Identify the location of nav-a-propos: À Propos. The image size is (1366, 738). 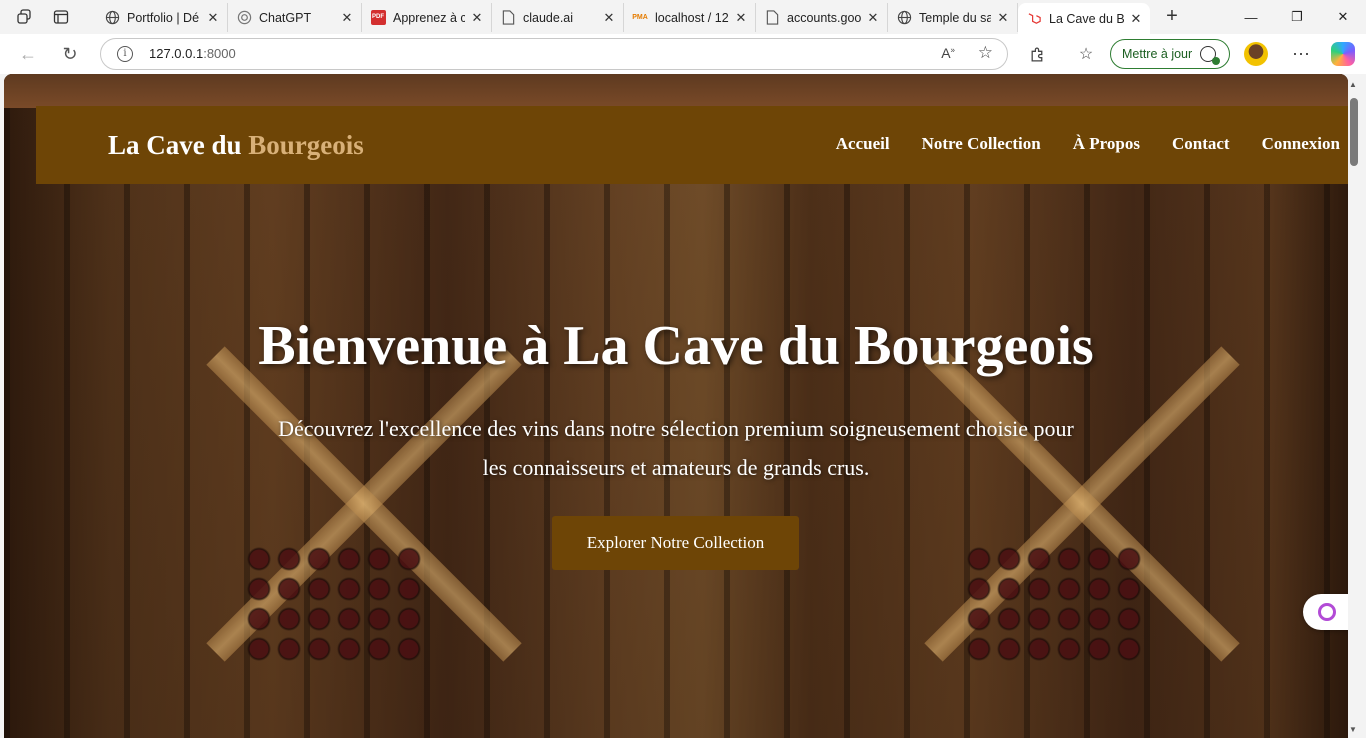
(1106, 144).